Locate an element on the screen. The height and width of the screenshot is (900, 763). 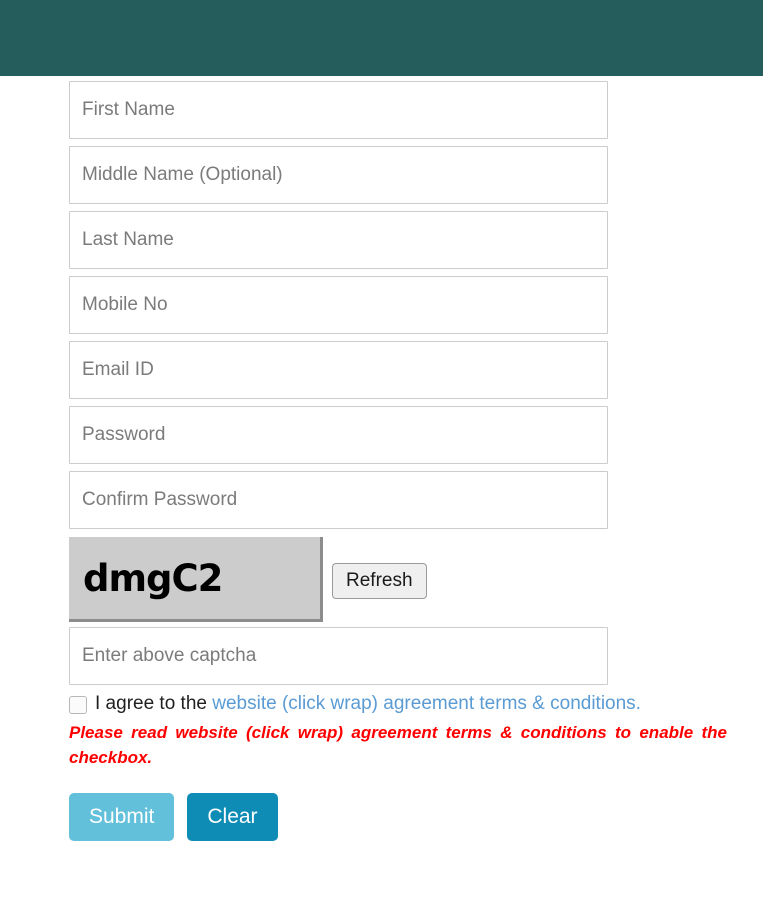
first-name-input is located at coordinates (338, 110).